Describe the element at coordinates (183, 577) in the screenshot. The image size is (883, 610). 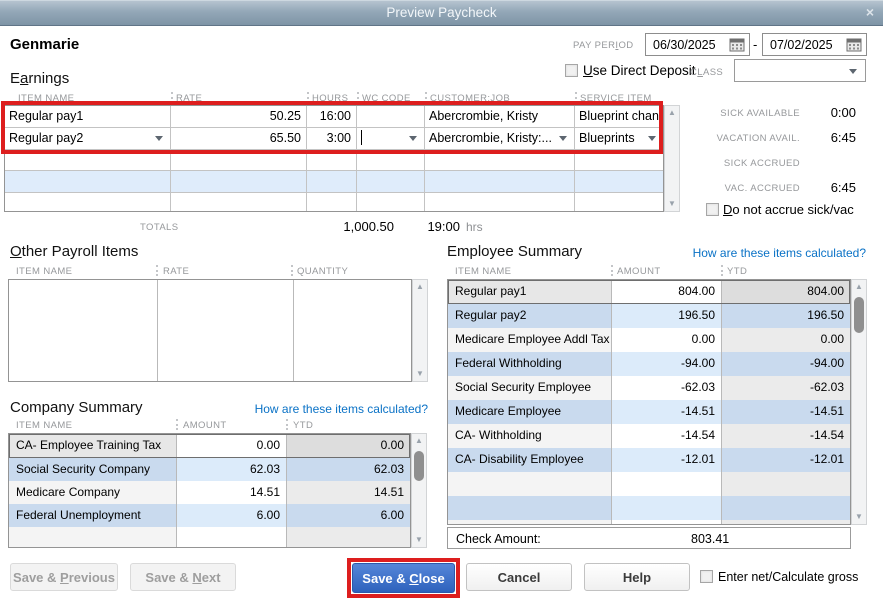
I see `save-next-button: Save & Next` at that location.